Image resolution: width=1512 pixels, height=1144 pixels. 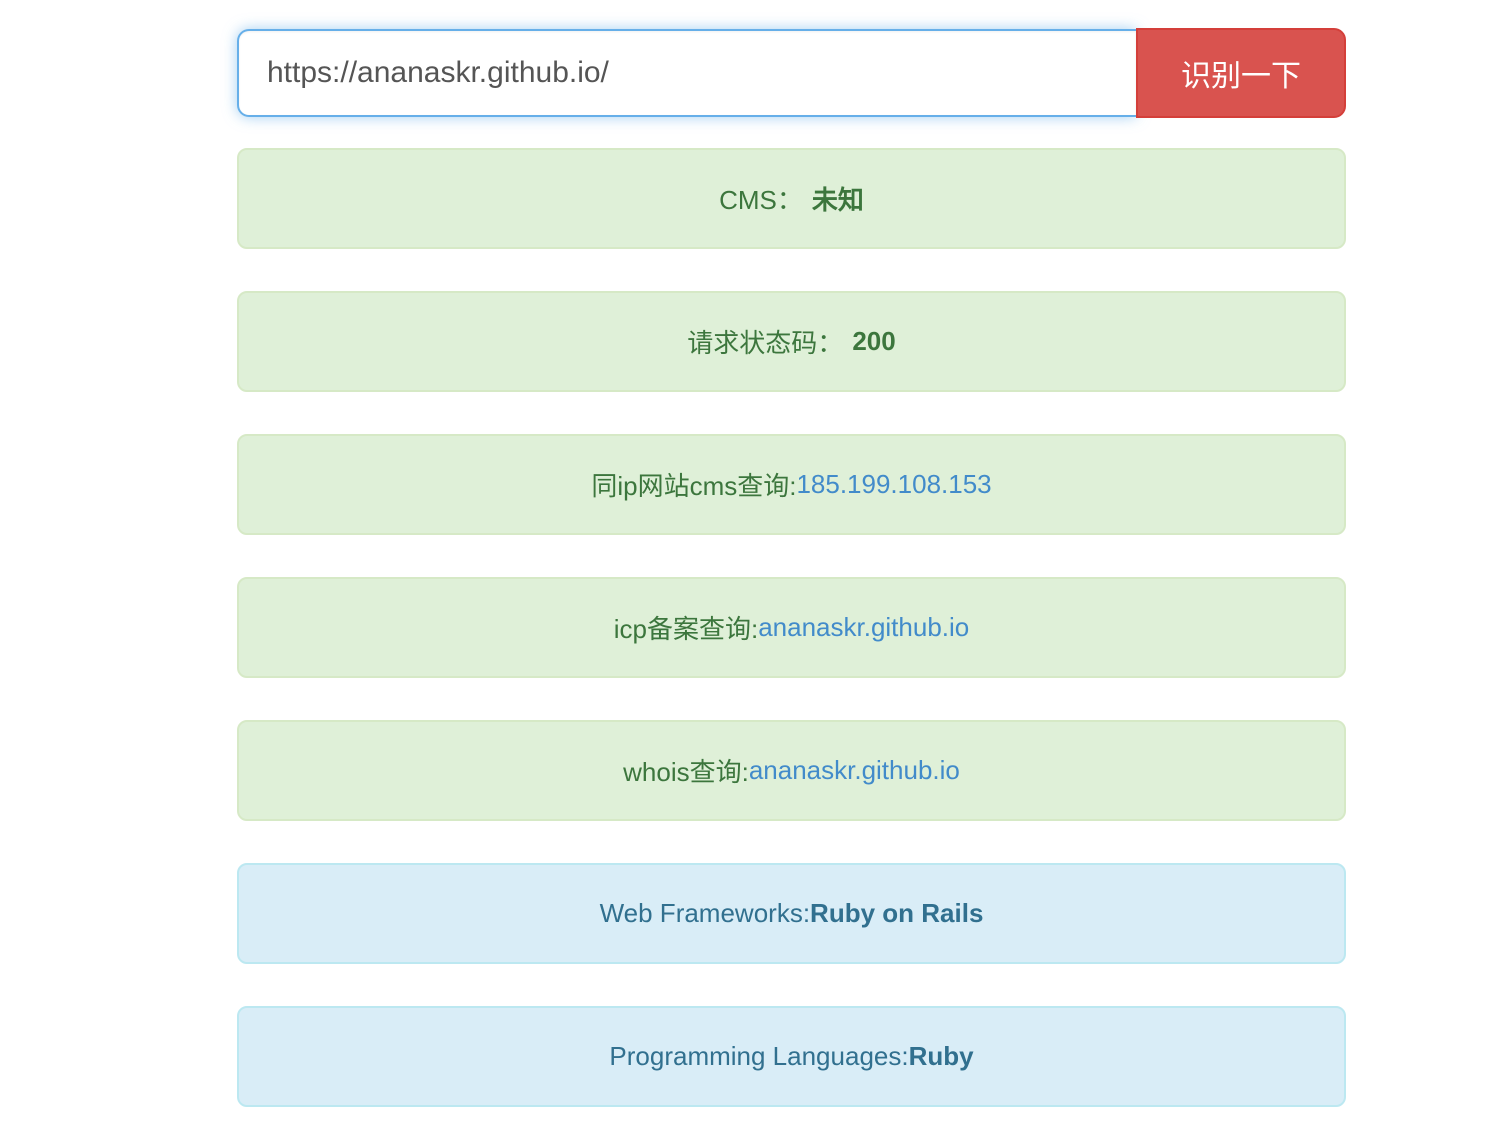 What do you see at coordinates (694, 486) in the screenshot?
I see `same-ip-cms-label: 同ip网站cms查询:` at bounding box center [694, 486].